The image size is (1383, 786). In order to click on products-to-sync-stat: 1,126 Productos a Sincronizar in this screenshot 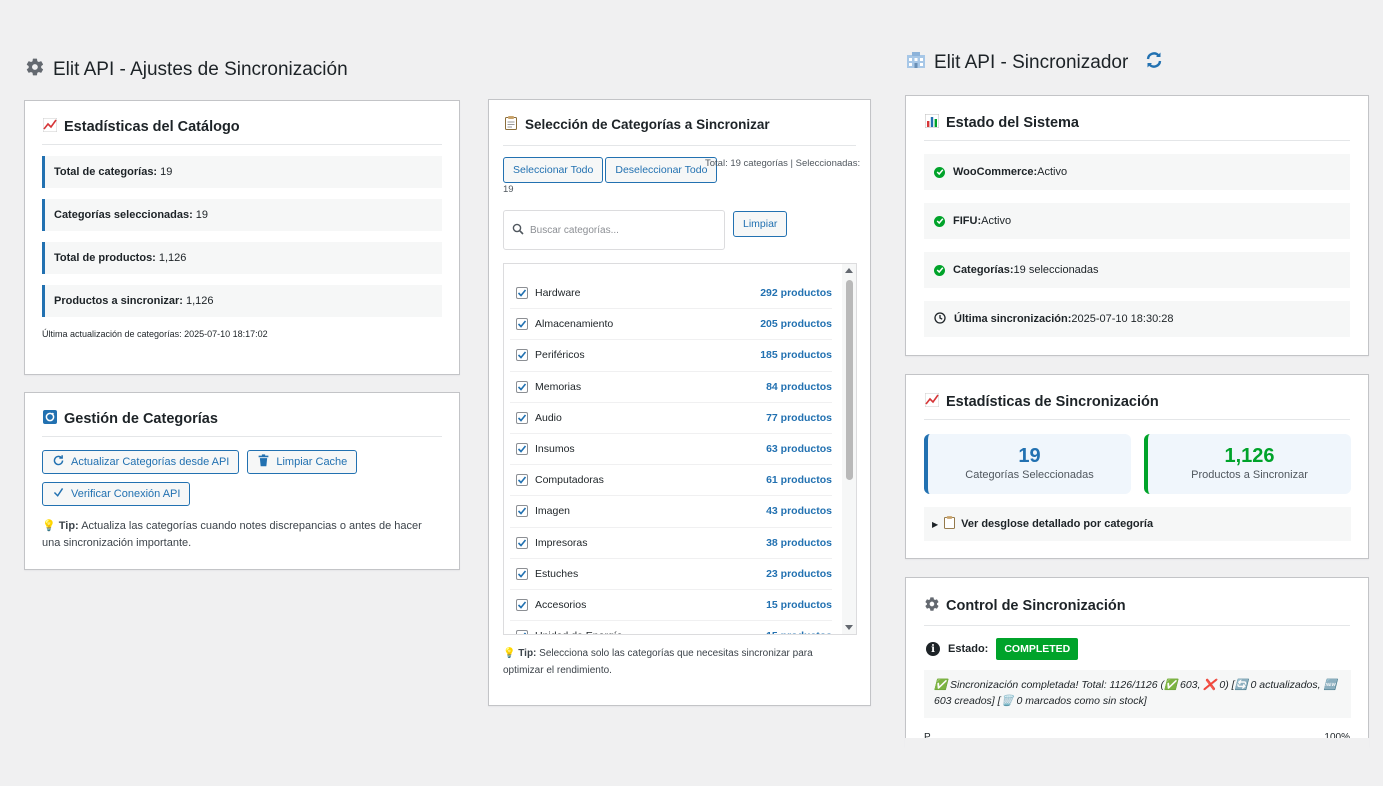, I will do `click(1247, 464)`.